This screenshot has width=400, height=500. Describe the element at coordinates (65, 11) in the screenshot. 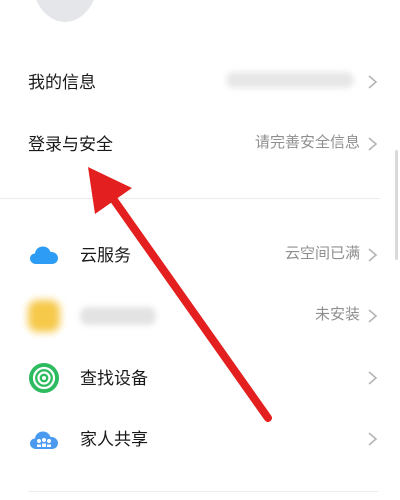

I see `avatar` at that location.